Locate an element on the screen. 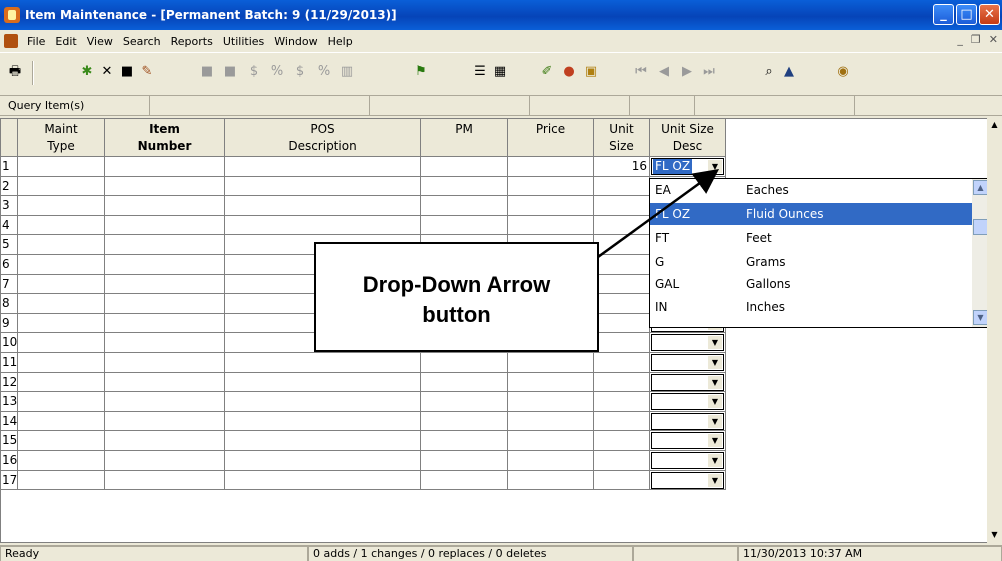 This screenshot has width=1002, height=561. menu-search: Search is located at coordinates (142, 41).